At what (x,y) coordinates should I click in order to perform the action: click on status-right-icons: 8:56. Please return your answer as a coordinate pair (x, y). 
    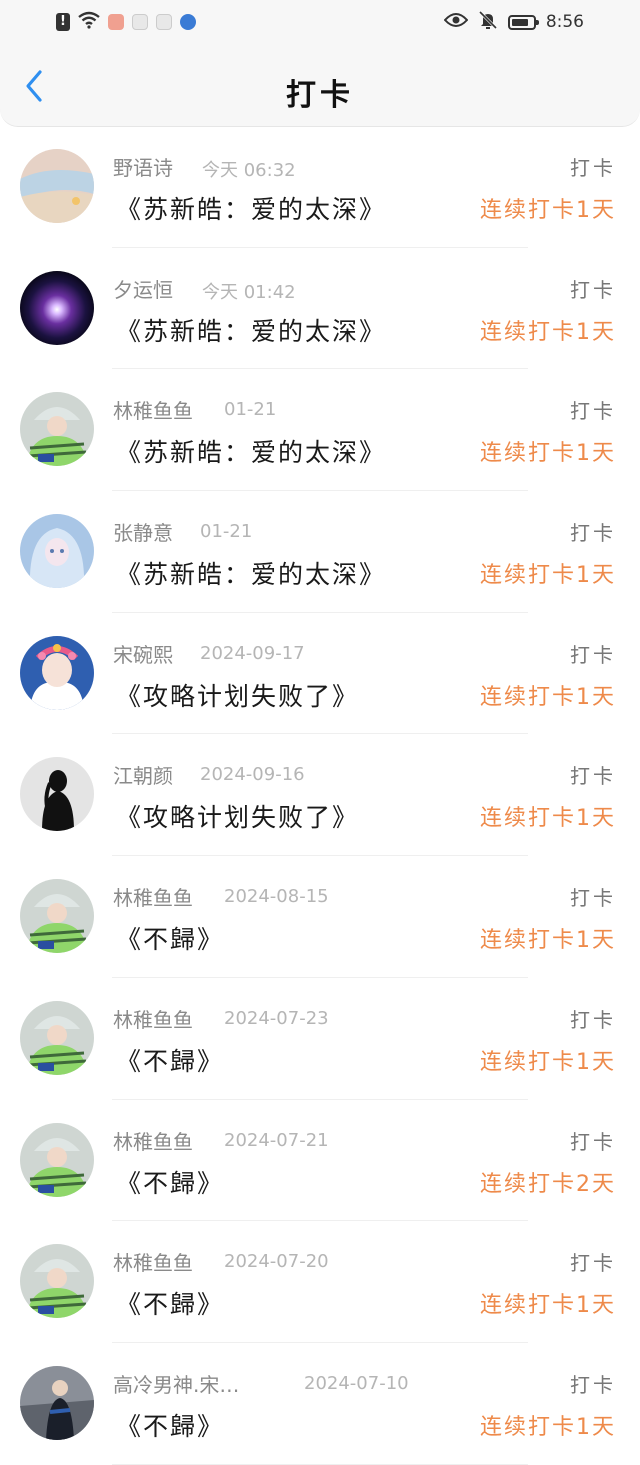
    Looking at the image, I should click on (513, 22).